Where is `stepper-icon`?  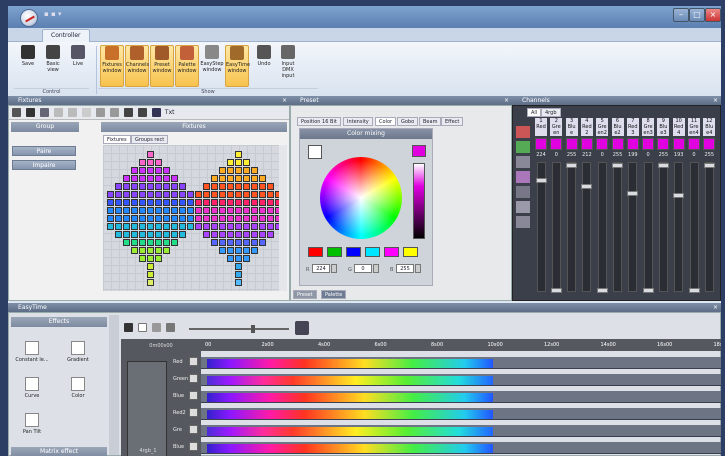
stepper-icon is located at coordinates (376, 268).